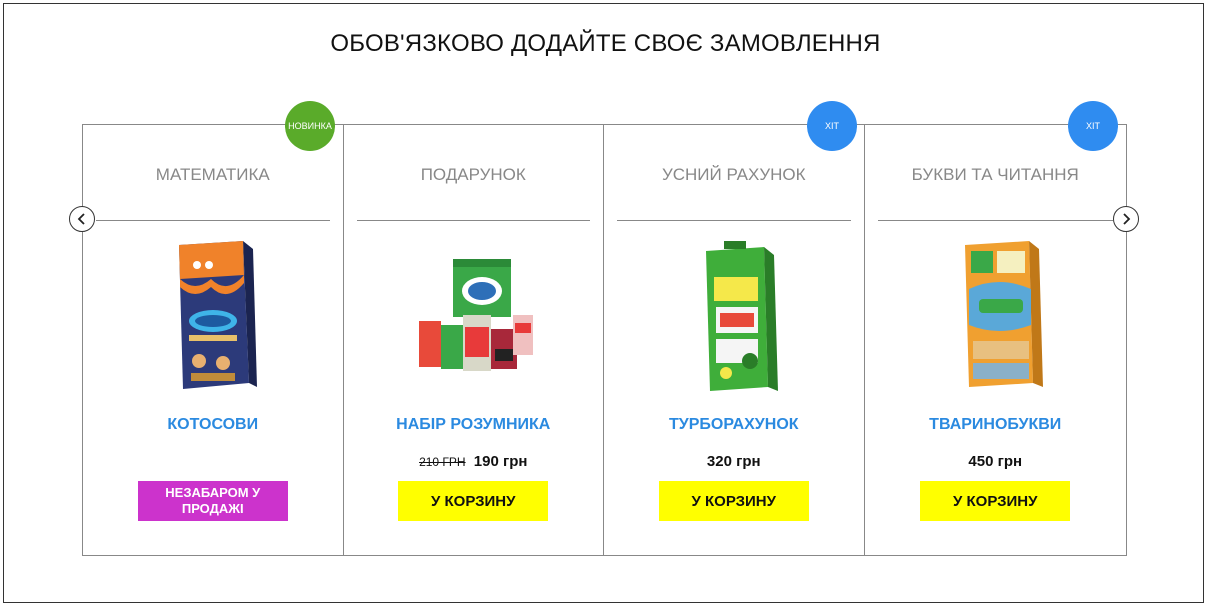  Describe the element at coordinates (442, 462) in the screenshot. I see `old-price: 210 ГРН` at that location.